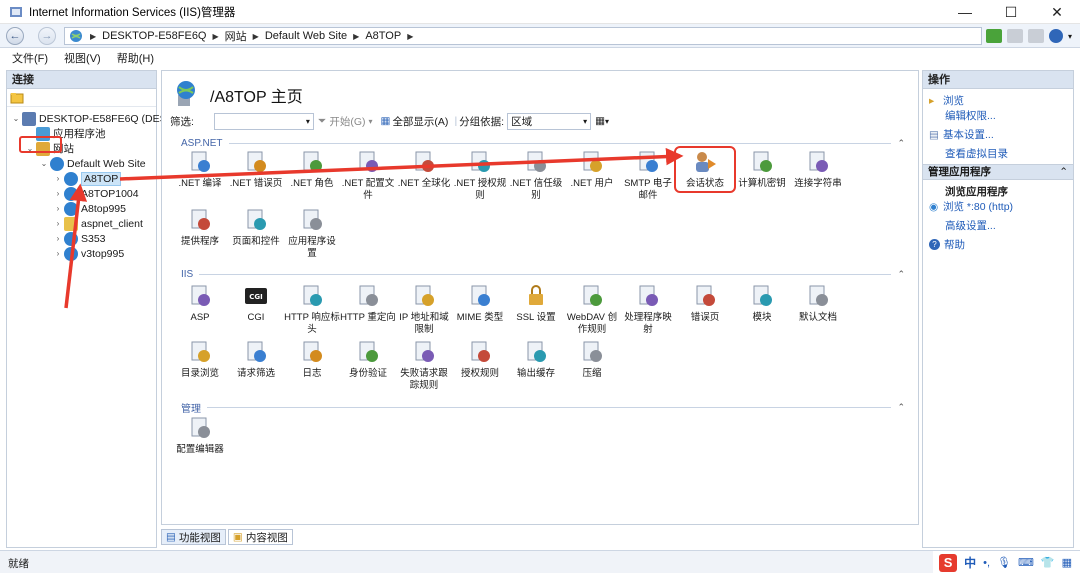 This screenshot has height=573, width=1080. What do you see at coordinates (480, 303) in the screenshot?
I see `feature-mime-types: MIME 类型` at bounding box center [480, 303].